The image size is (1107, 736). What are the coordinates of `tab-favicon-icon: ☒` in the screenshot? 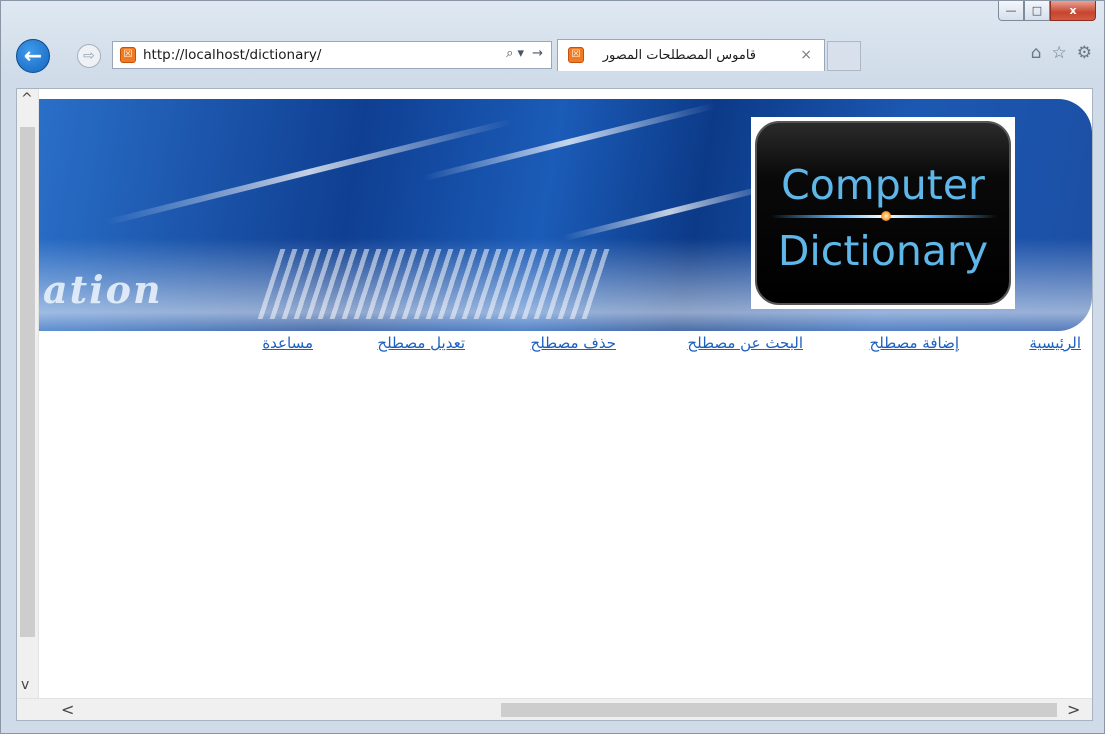 It's located at (576, 55).